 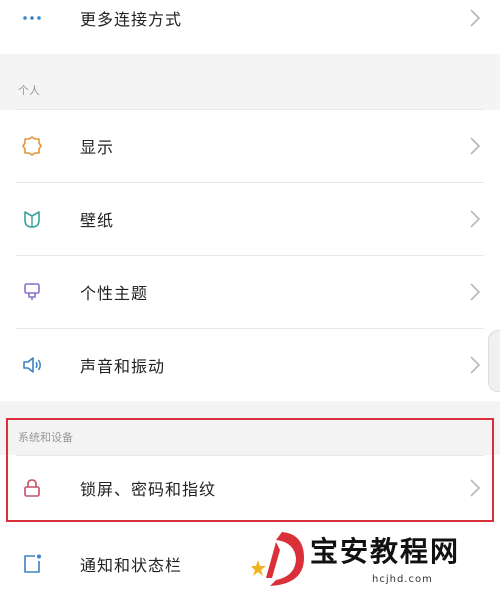 What do you see at coordinates (277, 559) in the screenshot?
I see `watermark-d-icon` at bounding box center [277, 559].